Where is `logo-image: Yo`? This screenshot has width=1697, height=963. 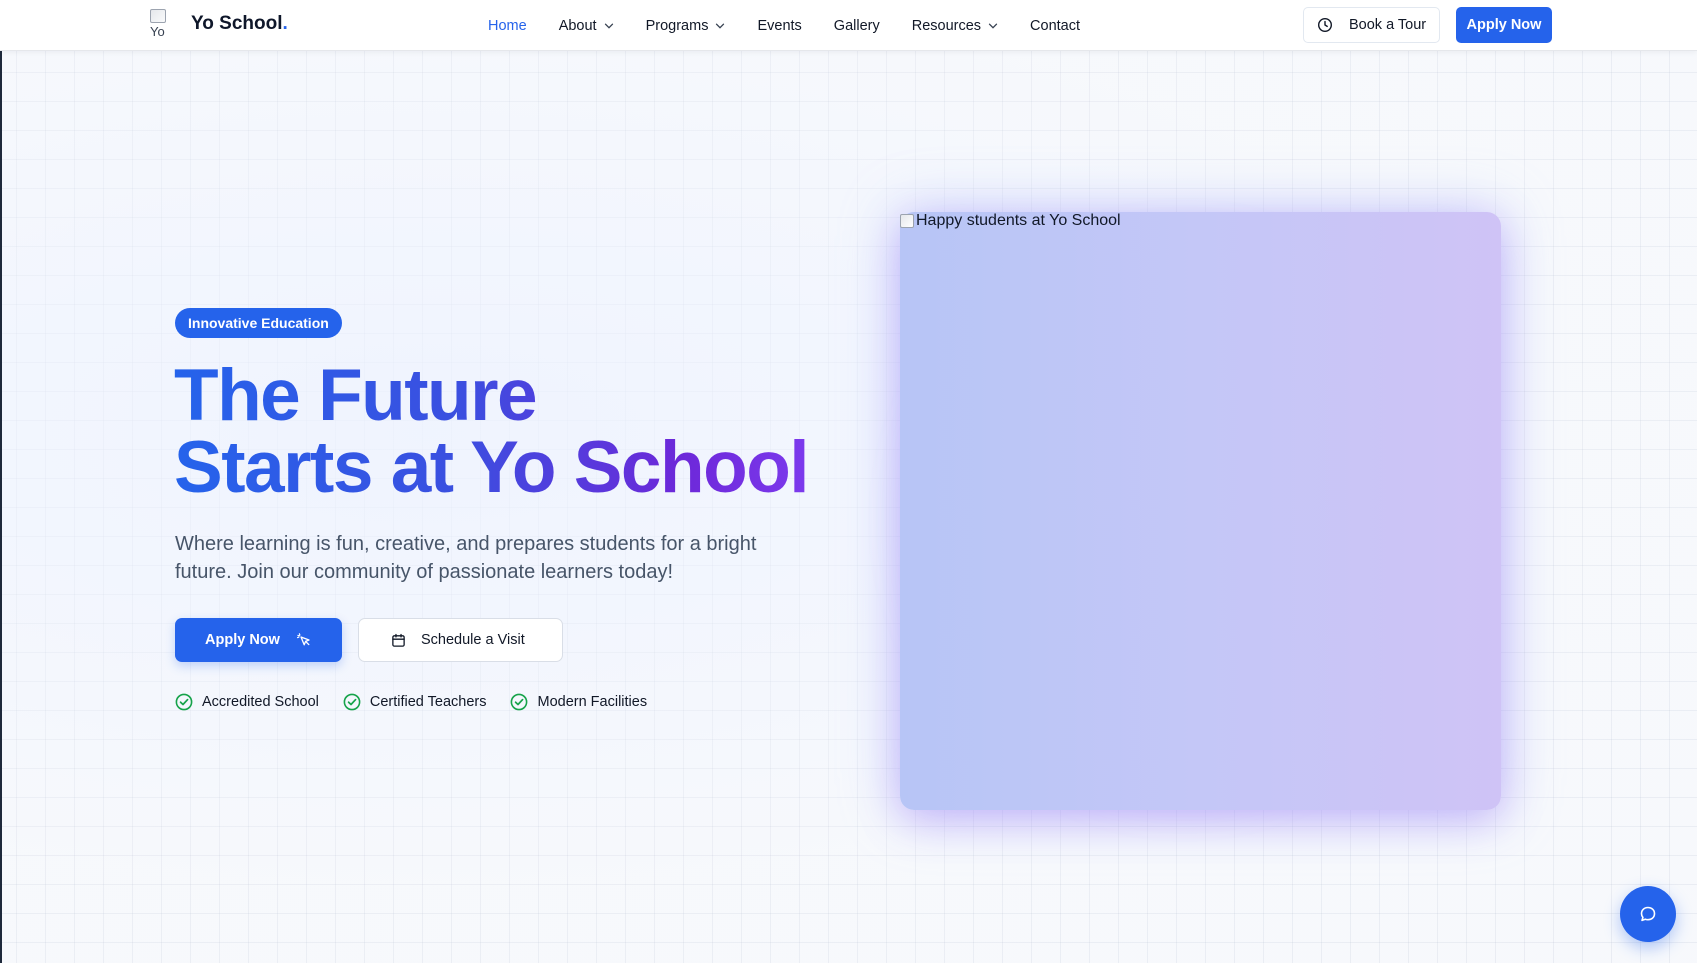
logo-image: Yo is located at coordinates (161, 25).